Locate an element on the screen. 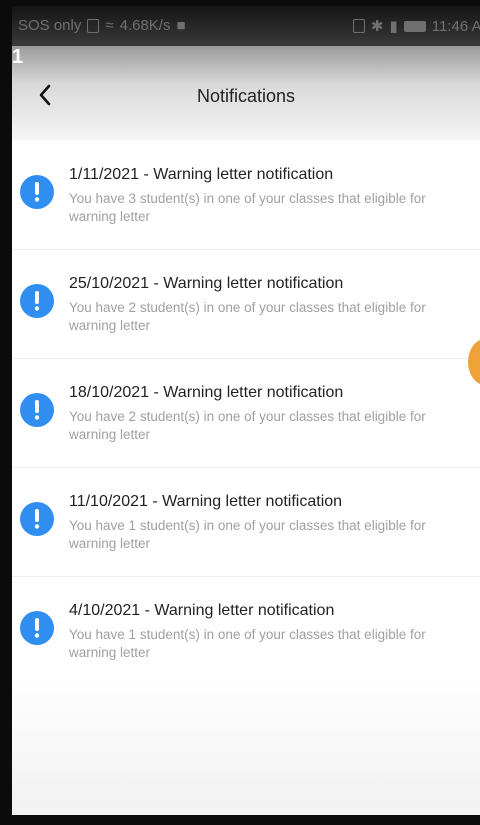 This screenshot has height=825, width=480. notification-title: 11/10/2021 - Warning letter notification is located at coordinates (206, 501).